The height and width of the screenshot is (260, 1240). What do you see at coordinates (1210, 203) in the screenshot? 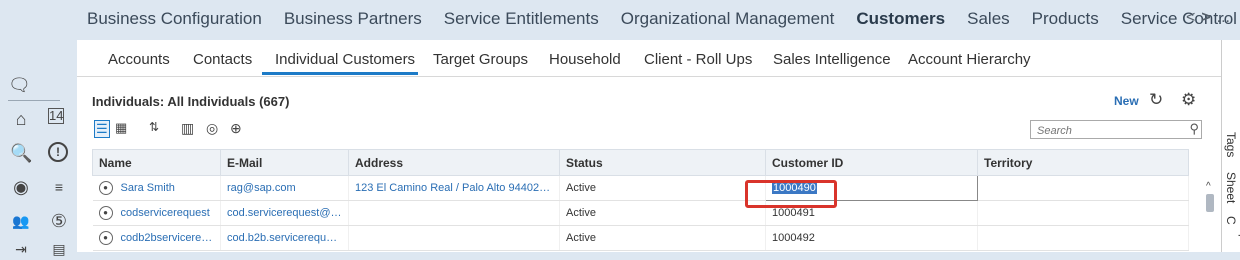
I see `scroll-thumb` at bounding box center [1210, 203].